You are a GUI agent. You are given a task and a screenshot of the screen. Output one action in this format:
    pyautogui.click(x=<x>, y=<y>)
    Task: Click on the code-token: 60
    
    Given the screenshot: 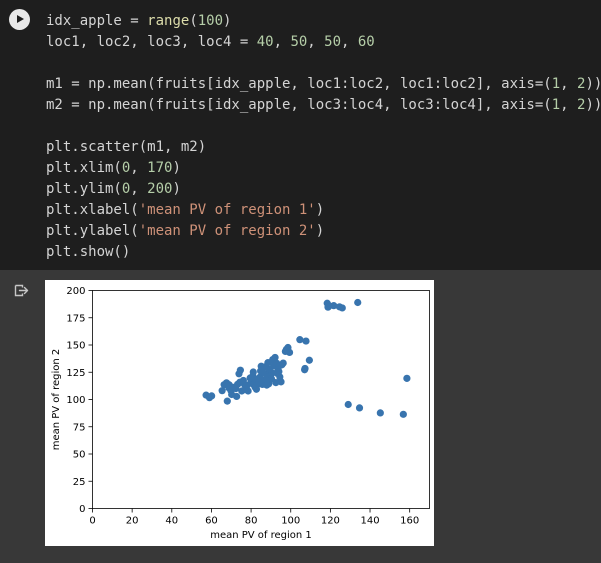 What is the action you would take?
    pyautogui.click(x=366, y=42)
    